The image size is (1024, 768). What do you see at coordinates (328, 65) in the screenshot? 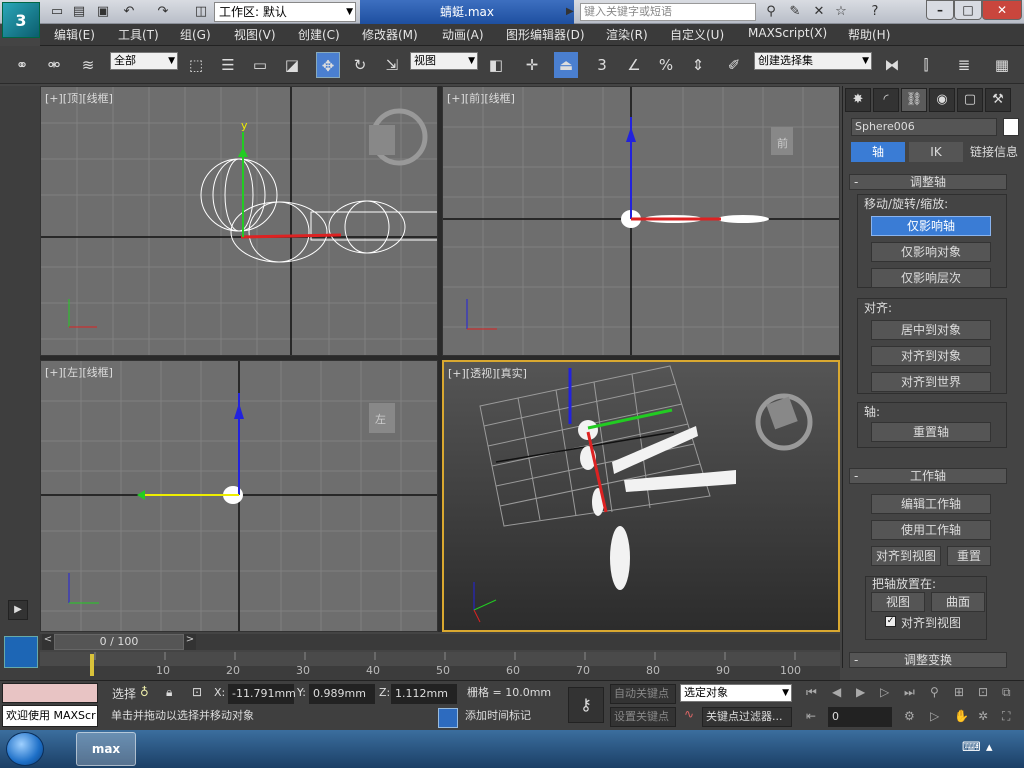
I see `select-move-icon: ✥` at bounding box center [328, 65].